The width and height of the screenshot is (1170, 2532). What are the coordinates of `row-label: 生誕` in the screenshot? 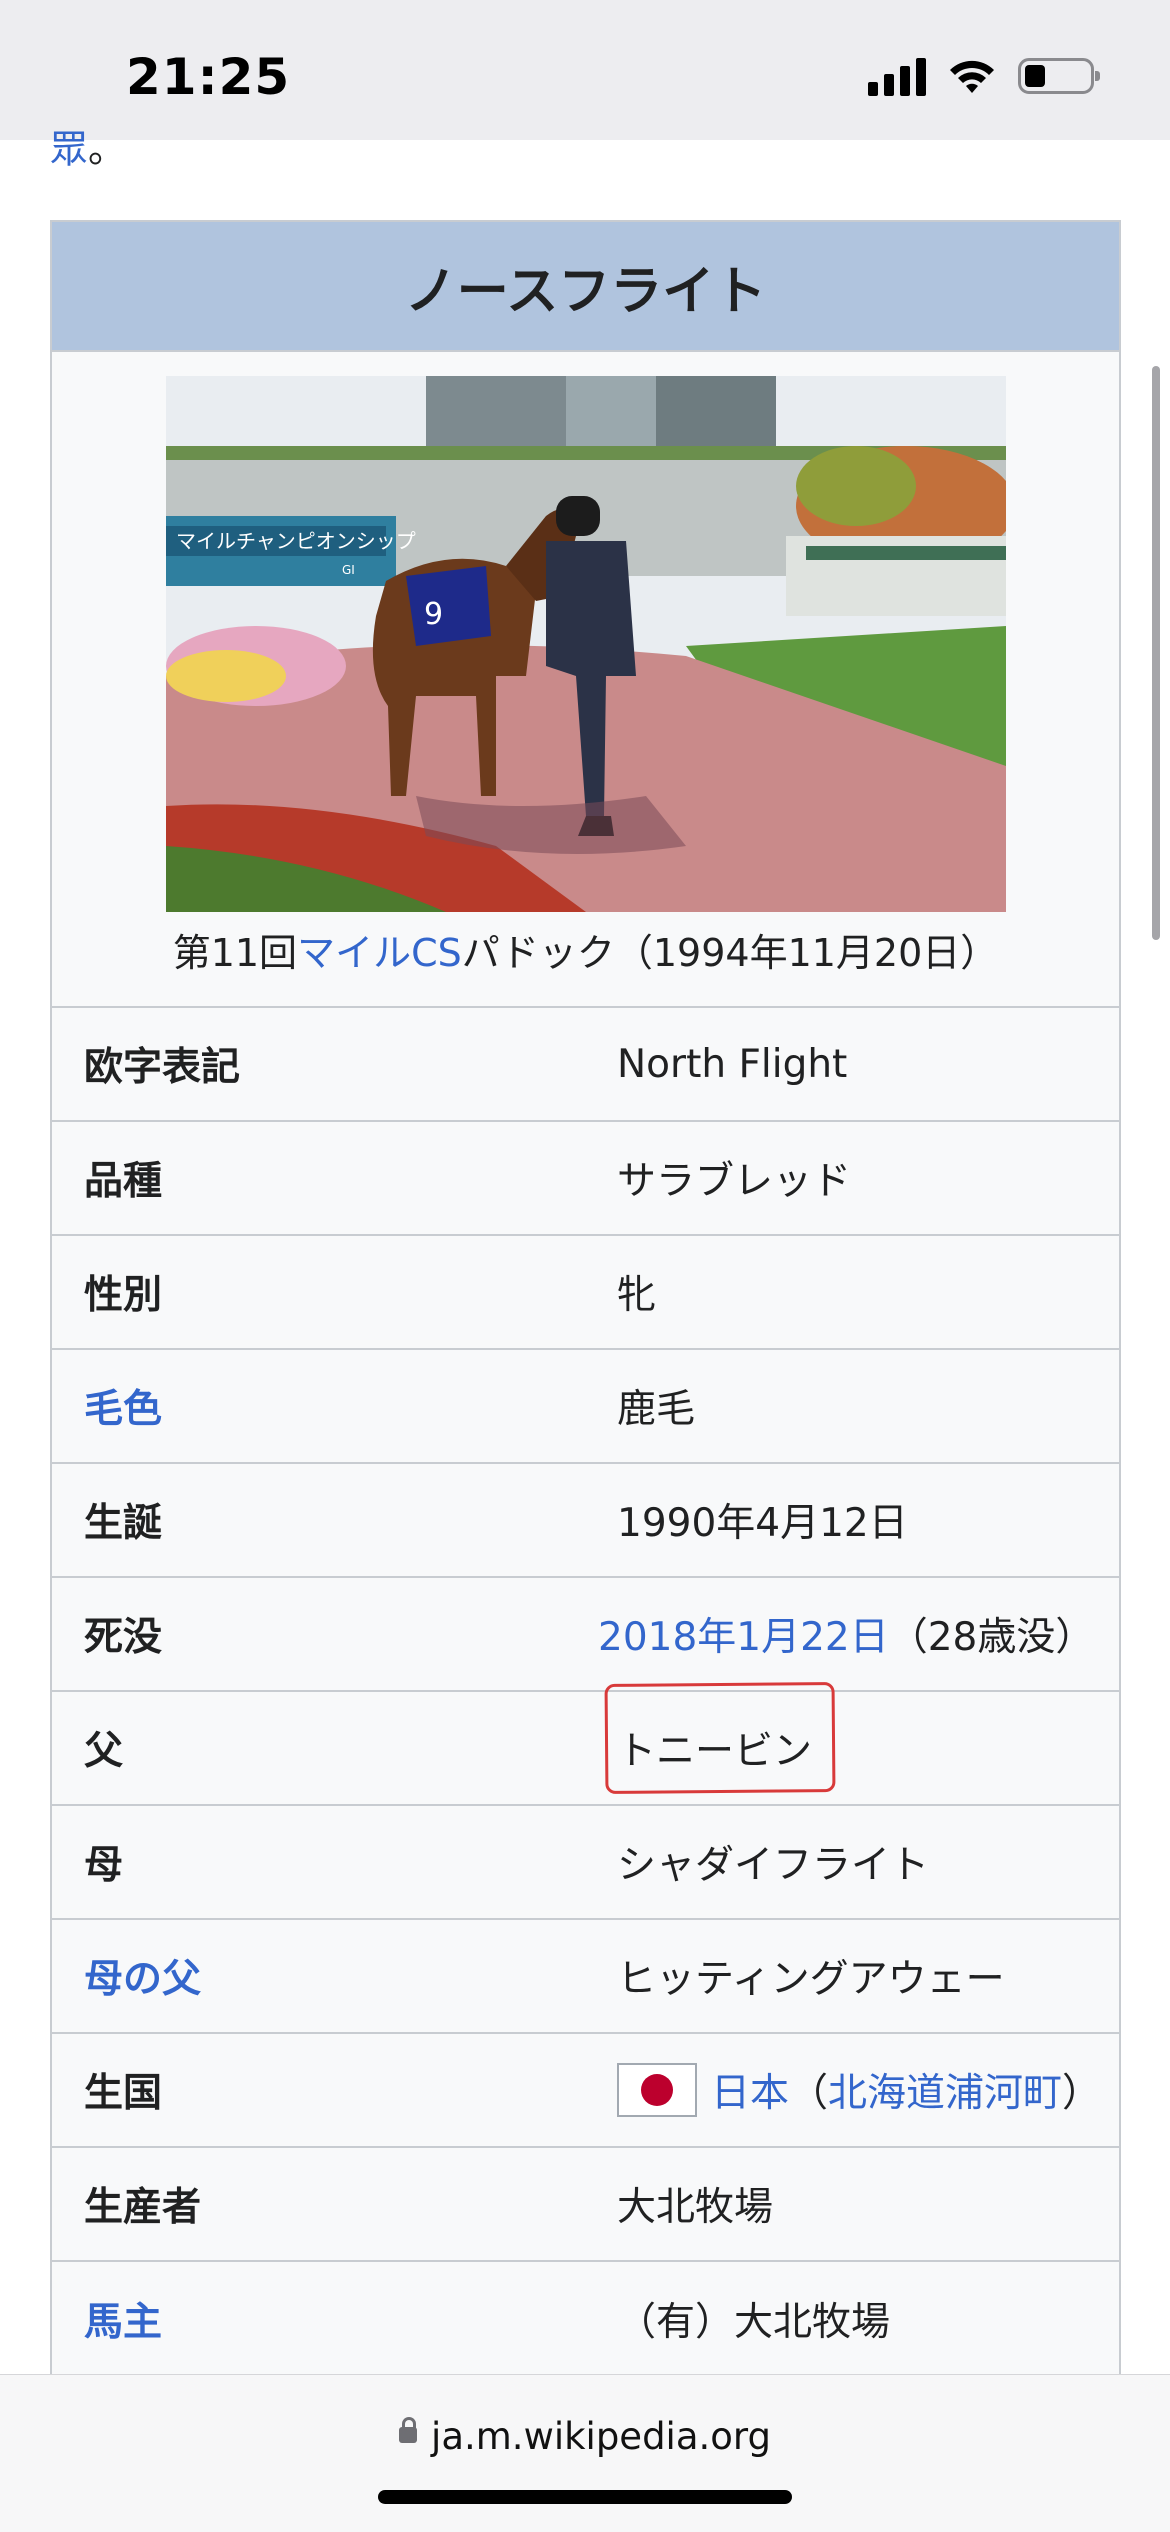 It's located at (123, 1523).